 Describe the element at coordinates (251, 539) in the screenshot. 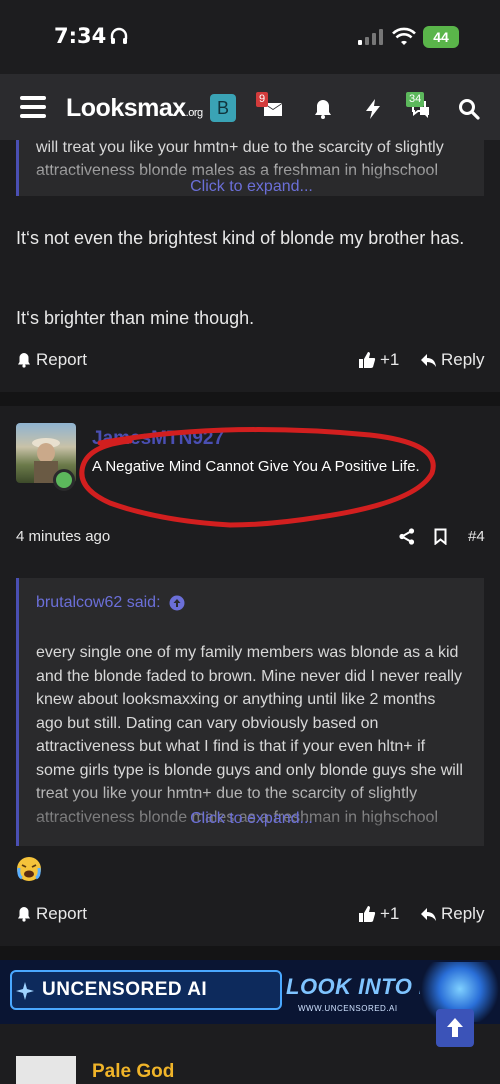

I see `post-meta: 4 minutes ago #4` at that location.